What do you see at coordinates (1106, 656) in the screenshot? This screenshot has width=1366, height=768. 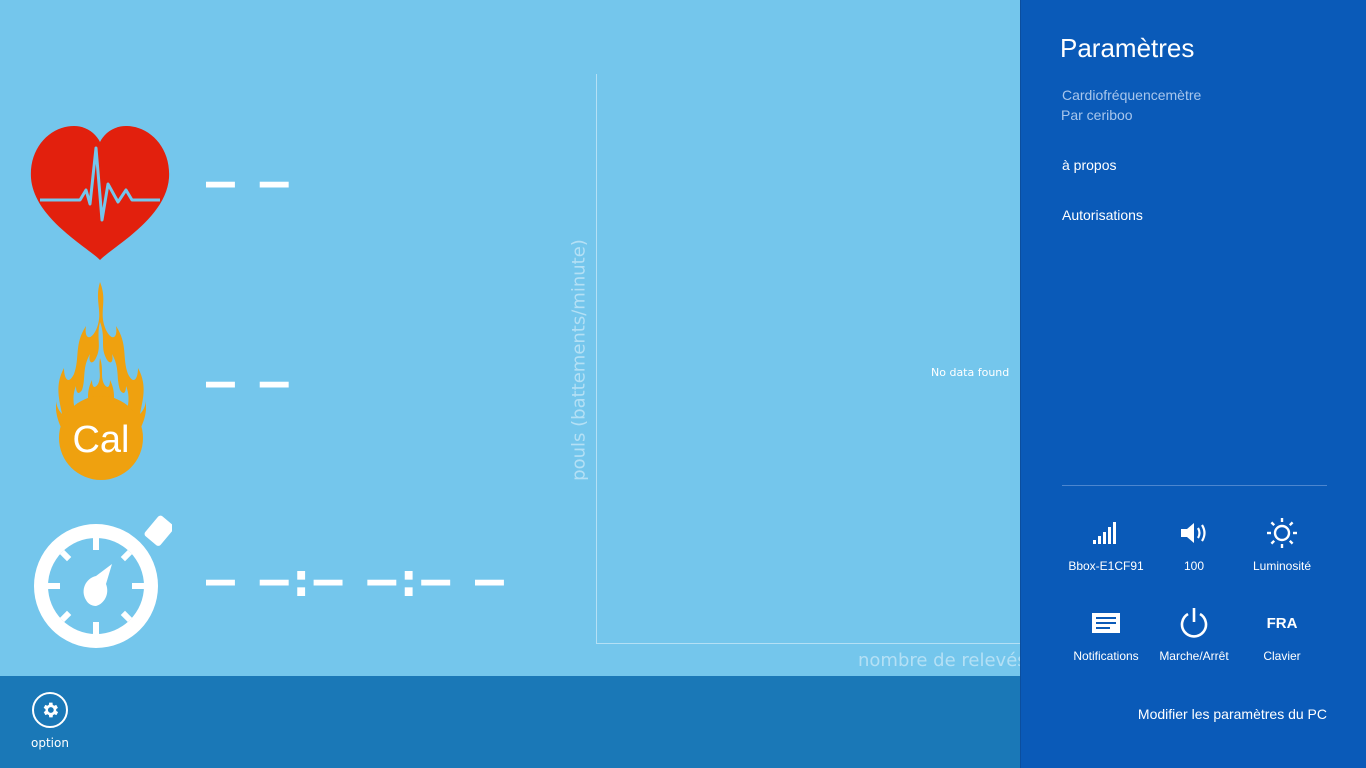 I see `notifications-label: Notifications` at bounding box center [1106, 656].